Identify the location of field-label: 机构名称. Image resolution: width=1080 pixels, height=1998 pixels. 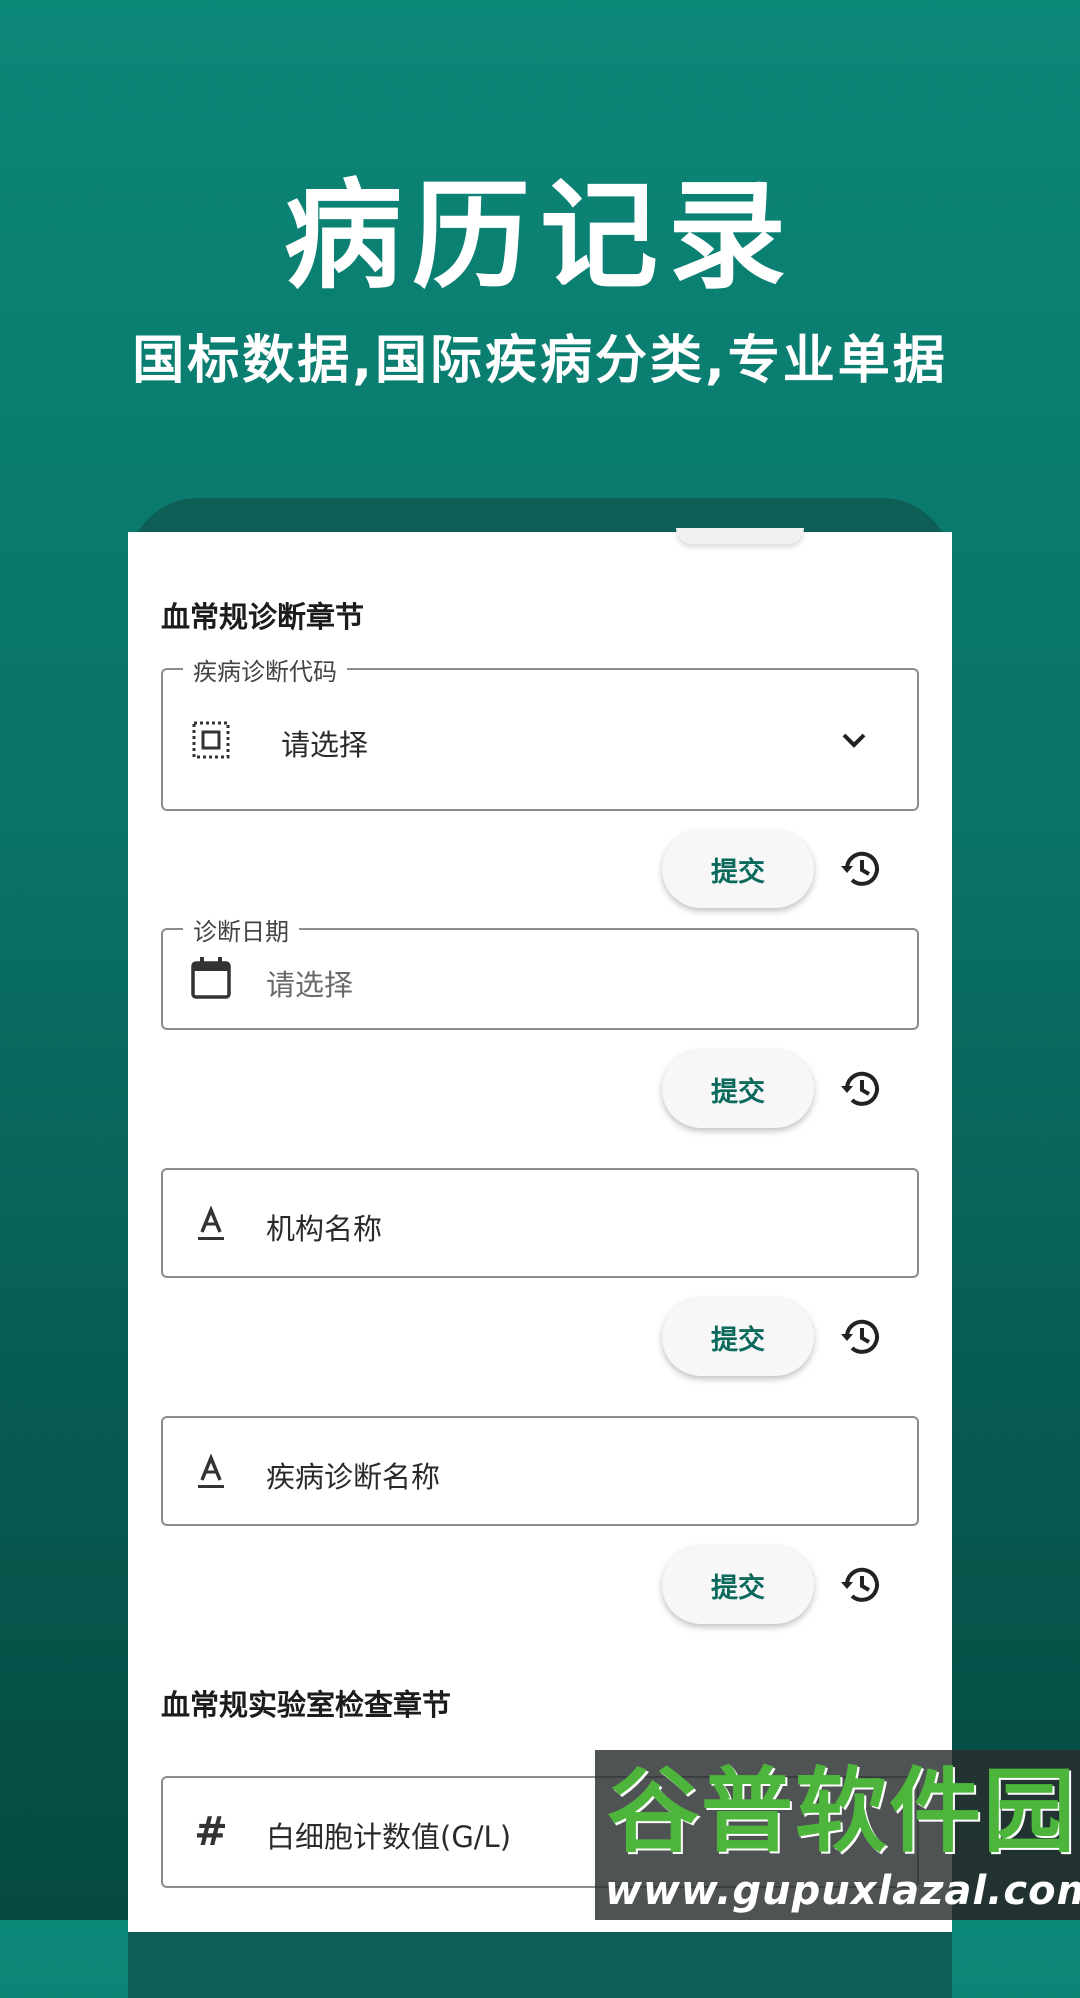
(324, 1229).